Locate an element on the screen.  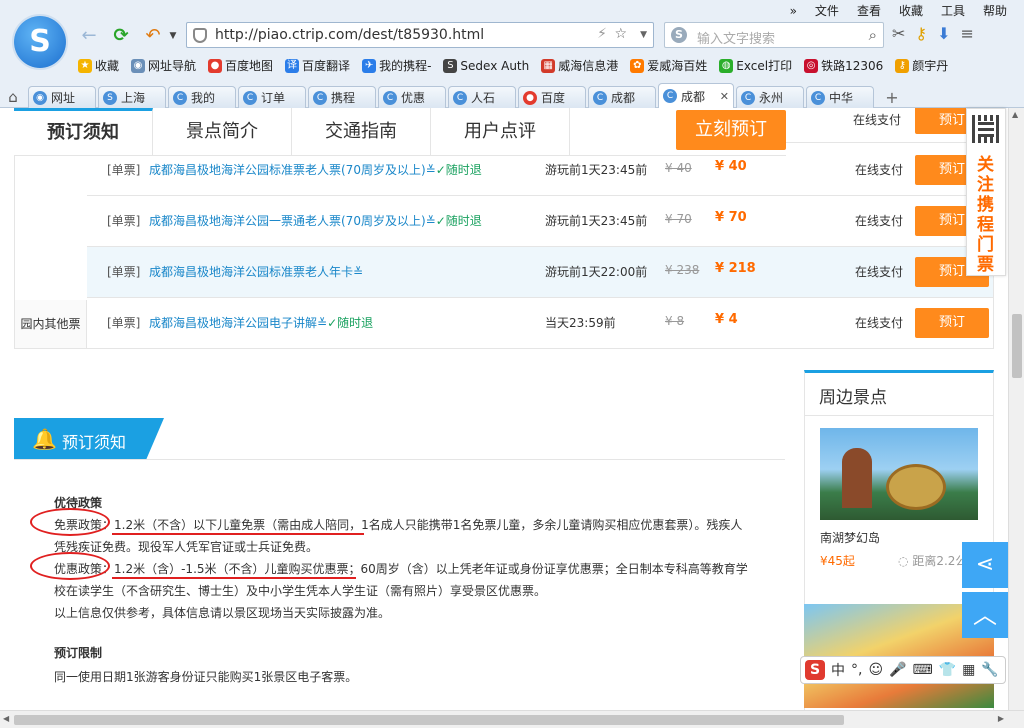
ime-chinese-icon: 中 is located at coordinates (838, 670).